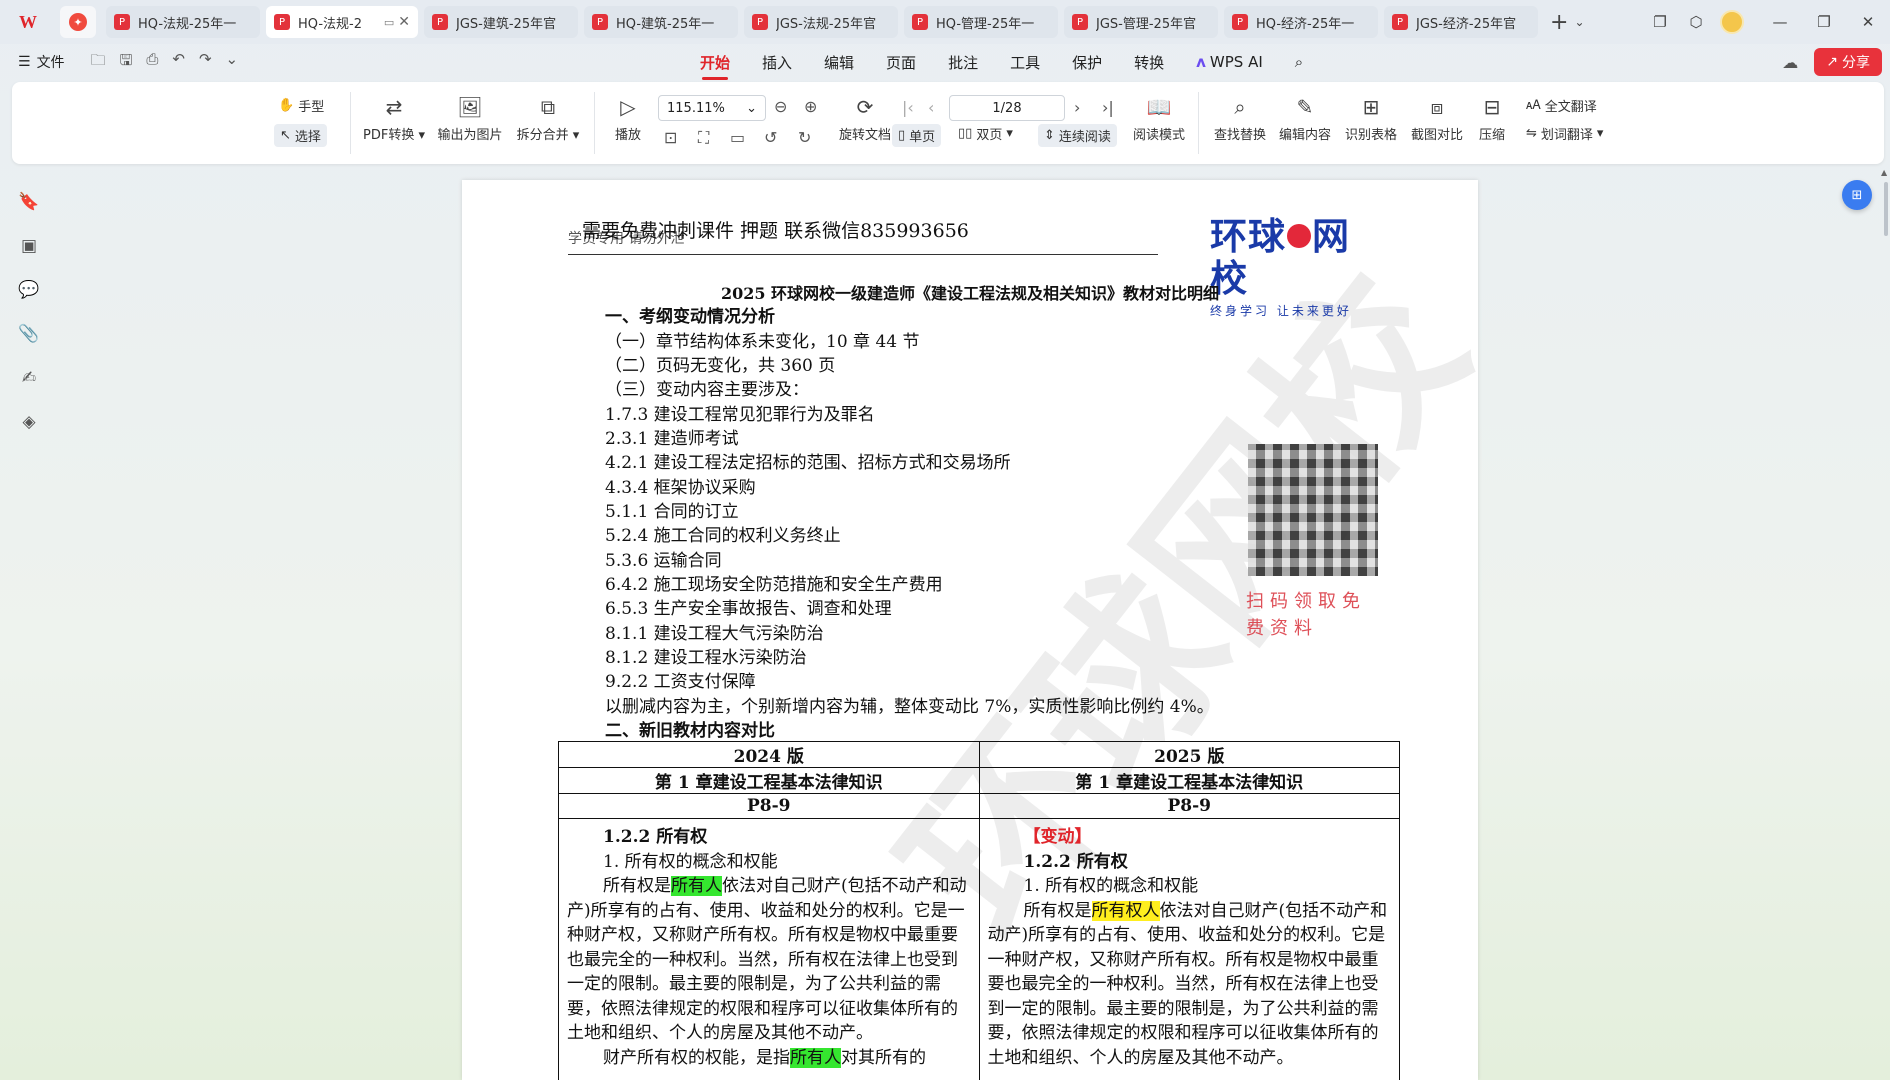 Image resolution: width=1890 pixels, height=1080 pixels. What do you see at coordinates (1159, 118) in the screenshot?
I see `read-mode-button: 📖 阅读模式` at bounding box center [1159, 118].